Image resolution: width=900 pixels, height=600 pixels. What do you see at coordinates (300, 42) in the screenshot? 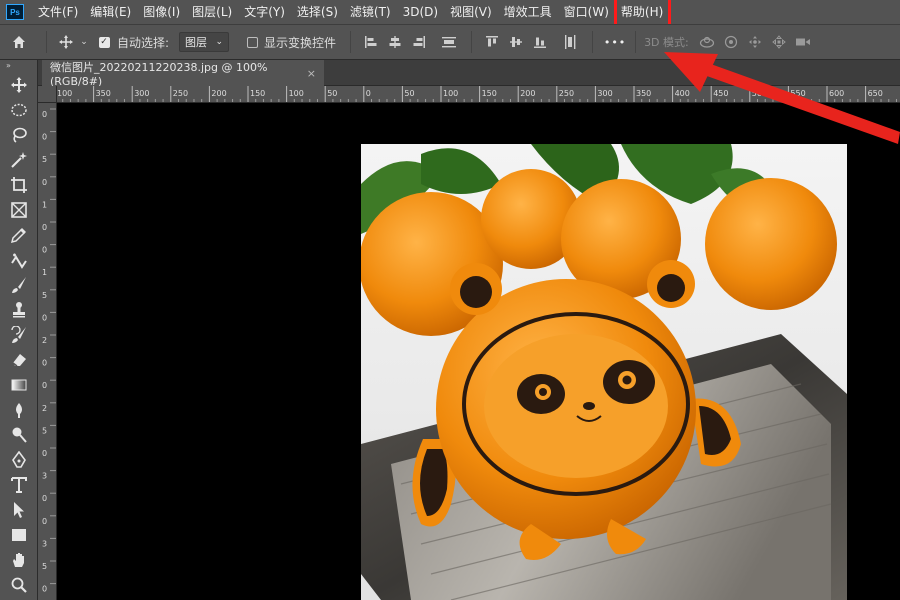
I see `show-transform-label: 显示变换控件` at bounding box center [300, 42].